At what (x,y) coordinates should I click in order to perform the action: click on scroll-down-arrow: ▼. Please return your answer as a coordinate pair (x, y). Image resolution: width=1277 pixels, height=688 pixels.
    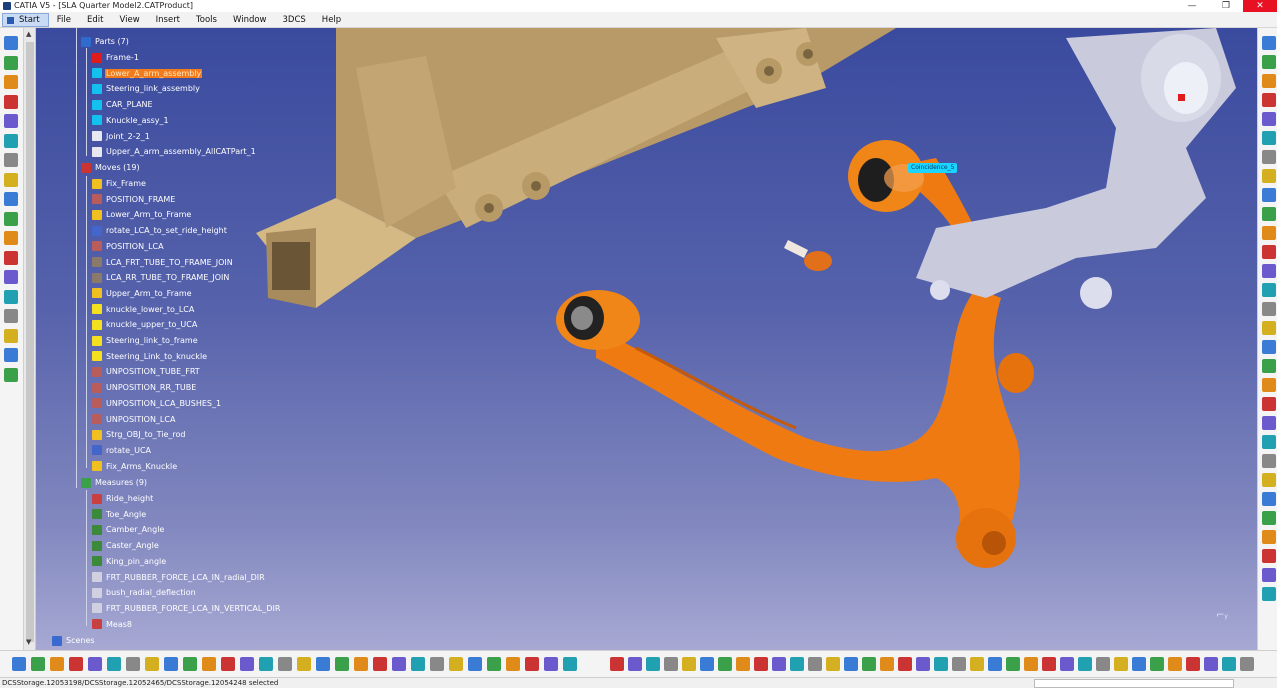
    Looking at the image, I should click on (28, 642).